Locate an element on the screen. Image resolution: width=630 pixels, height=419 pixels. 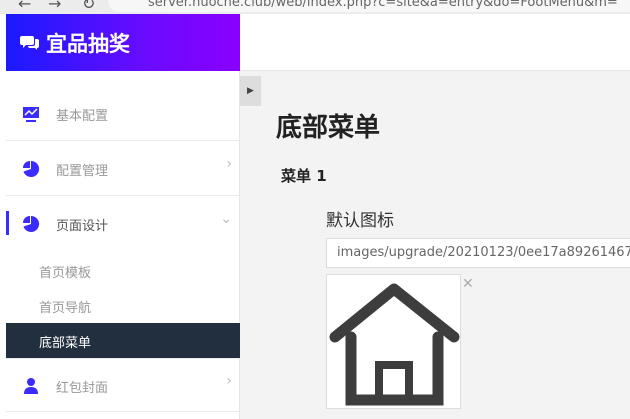
sidebar-item-config-manage: 配置管理 › is located at coordinates (123, 169).